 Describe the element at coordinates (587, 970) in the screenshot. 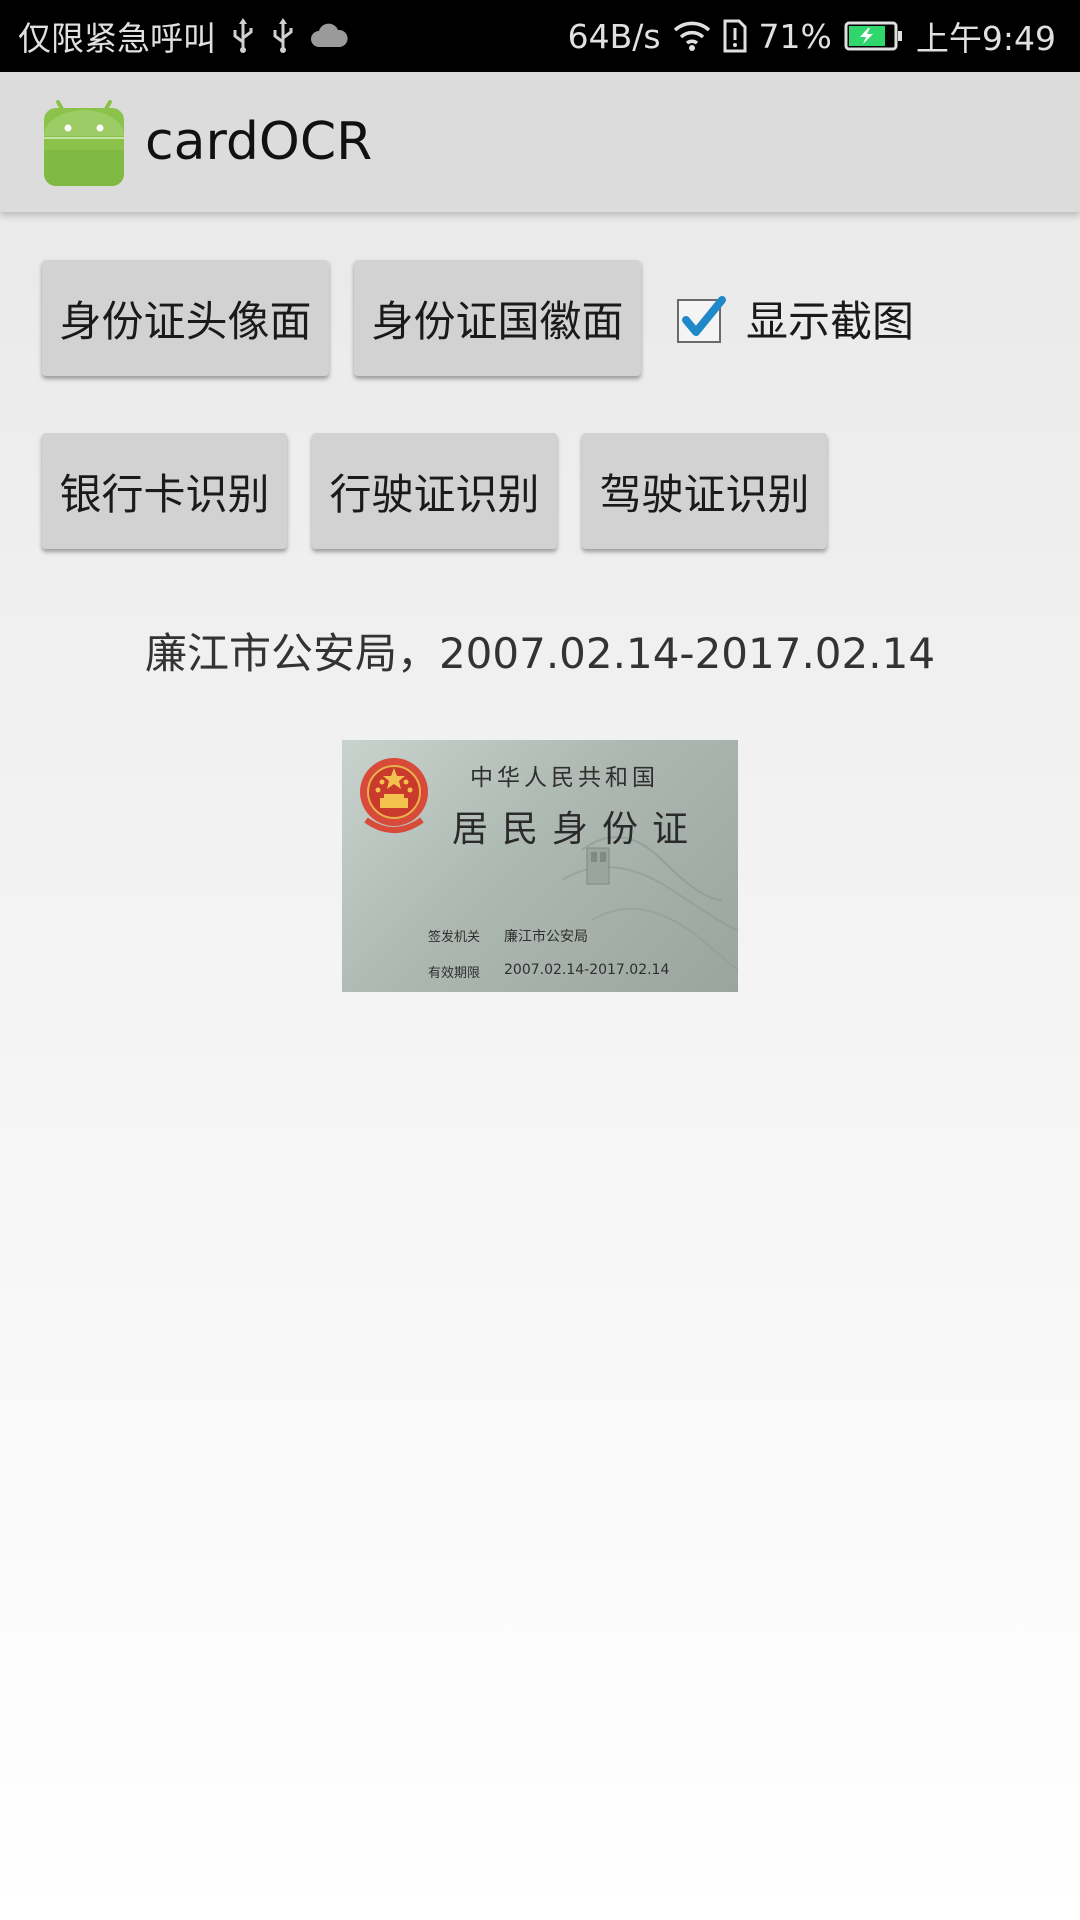

I see `card-validity-value: 2007.02.14-2017.02.14` at that location.